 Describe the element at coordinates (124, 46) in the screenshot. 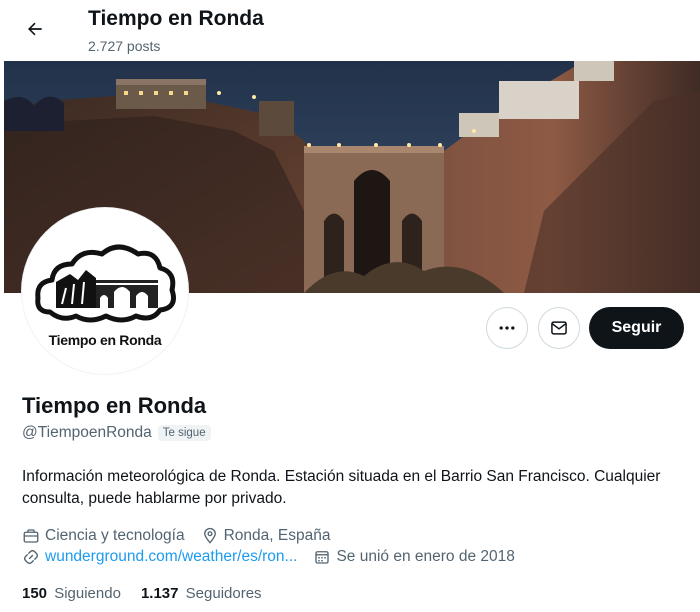

I see `posts-count: 2.727 posts` at that location.